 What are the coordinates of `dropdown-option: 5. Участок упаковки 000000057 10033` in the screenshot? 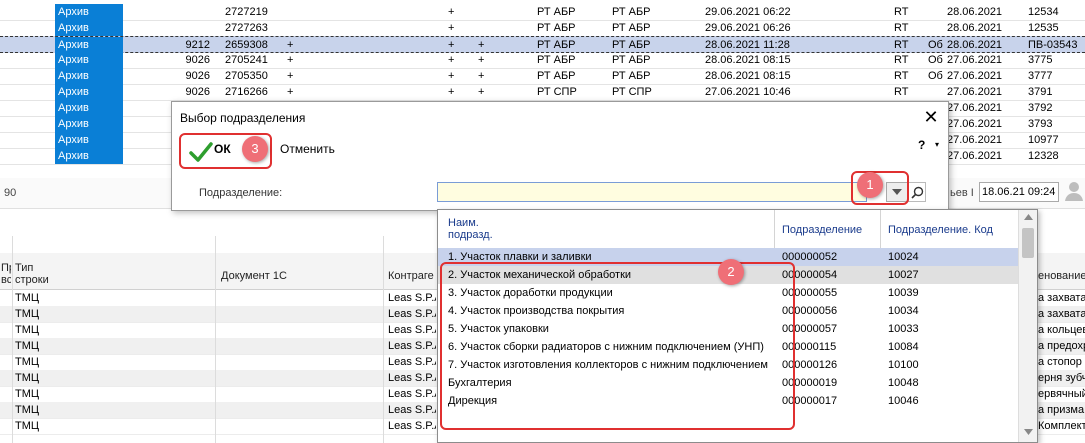 It's located at (728, 329).